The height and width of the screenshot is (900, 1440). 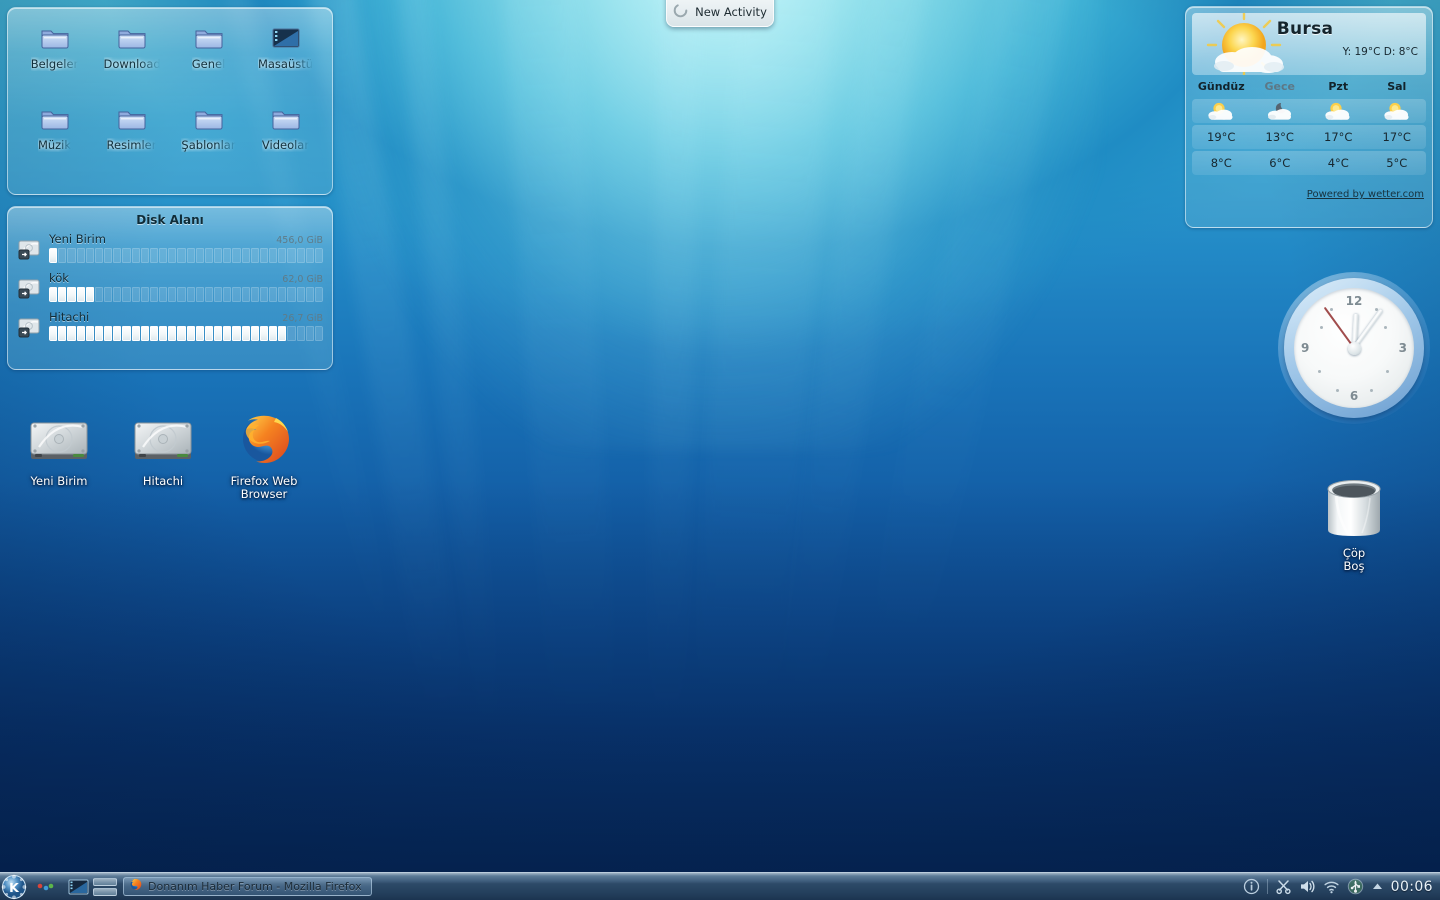 I want to click on desktop-icon-yeni-birim: Yeni Birim, so click(x=59, y=448).